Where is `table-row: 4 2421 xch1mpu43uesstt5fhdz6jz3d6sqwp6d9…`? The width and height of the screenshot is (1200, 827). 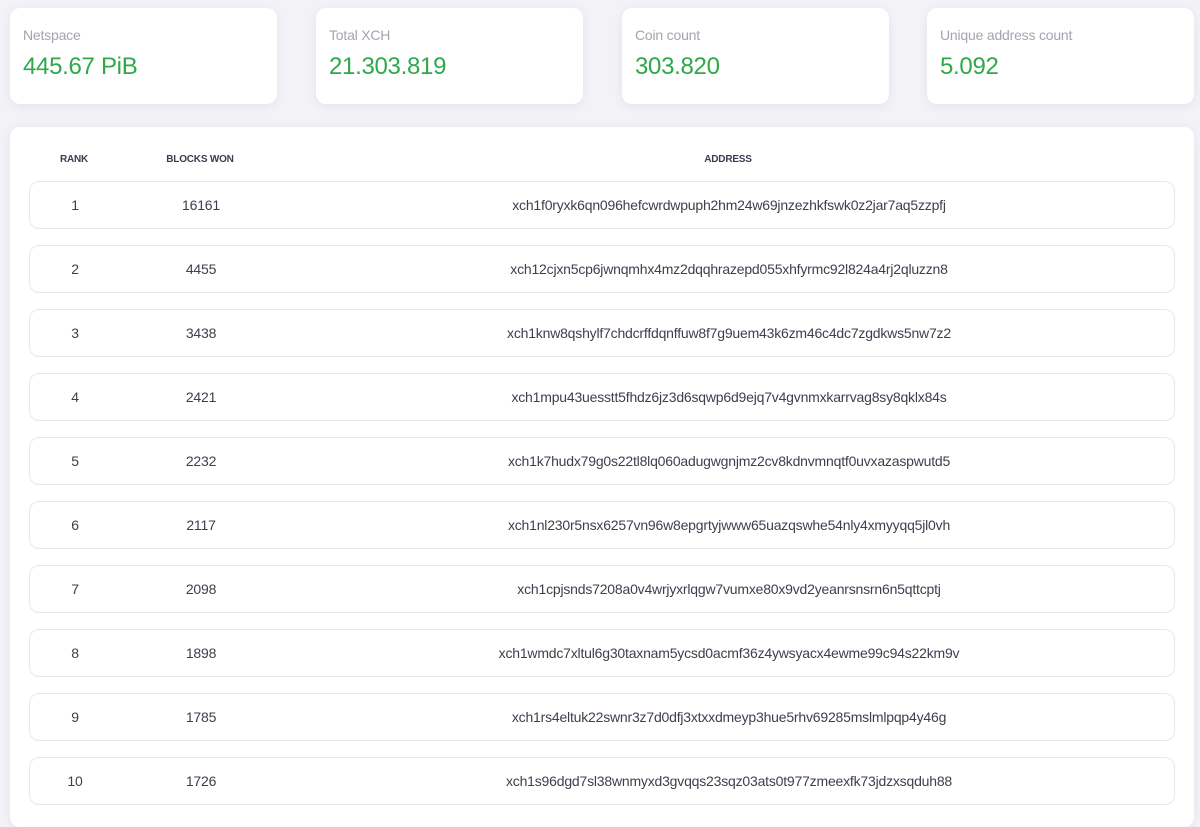 table-row: 4 2421 xch1mpu43uesstt5fhdz6jz3d6sqwp6d9… is located at coordinates (602, 397).